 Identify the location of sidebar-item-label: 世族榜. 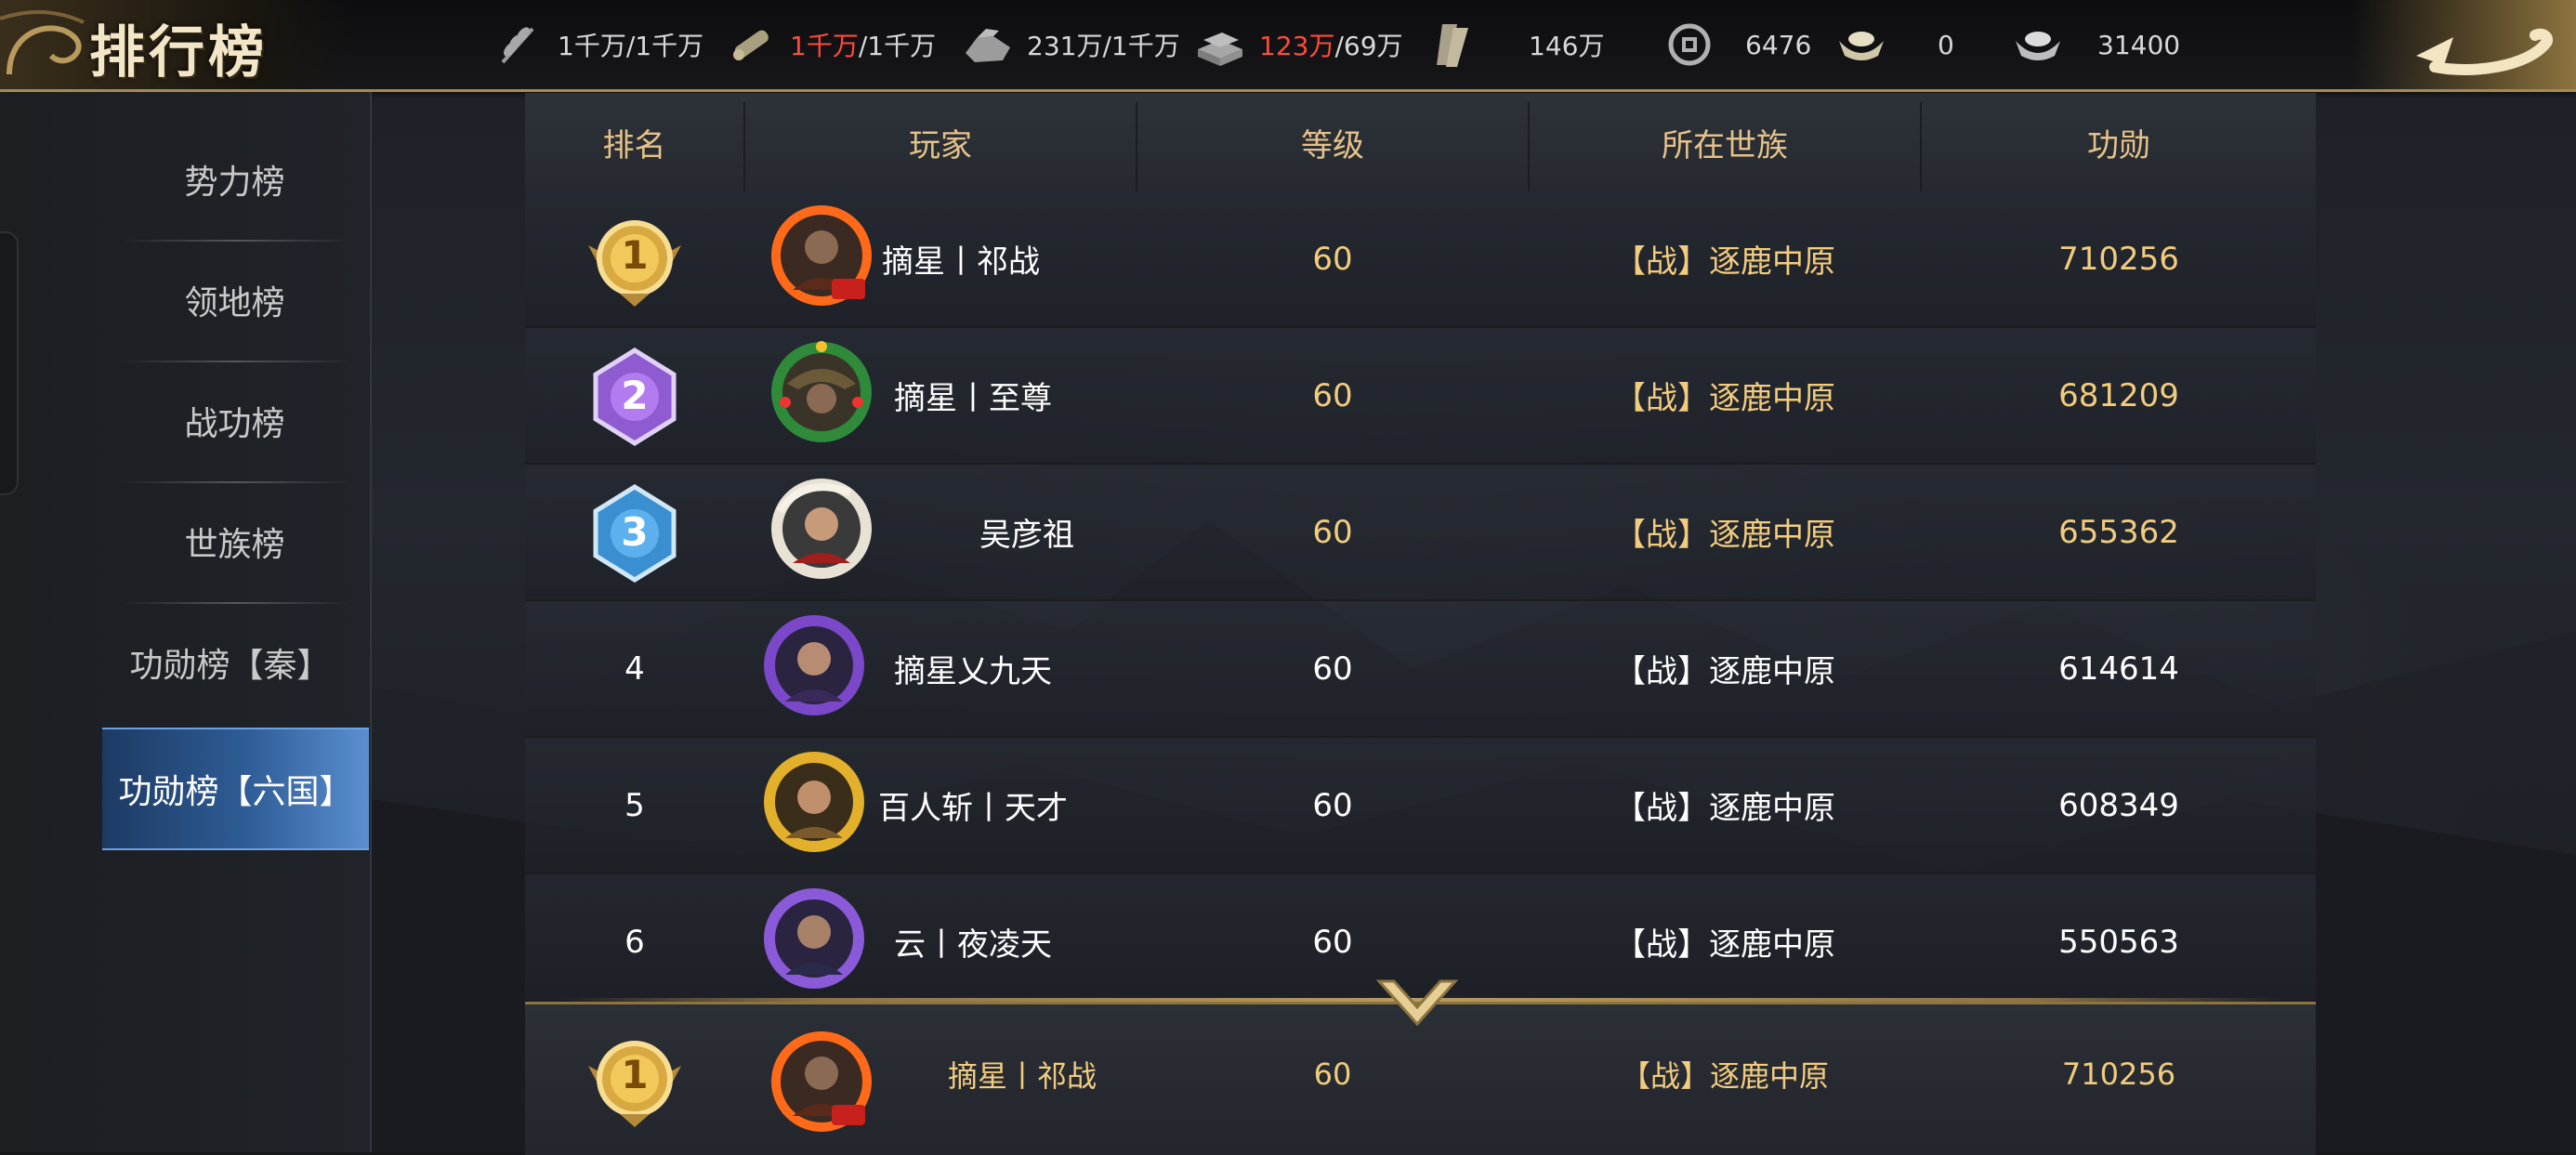
(234, 545).